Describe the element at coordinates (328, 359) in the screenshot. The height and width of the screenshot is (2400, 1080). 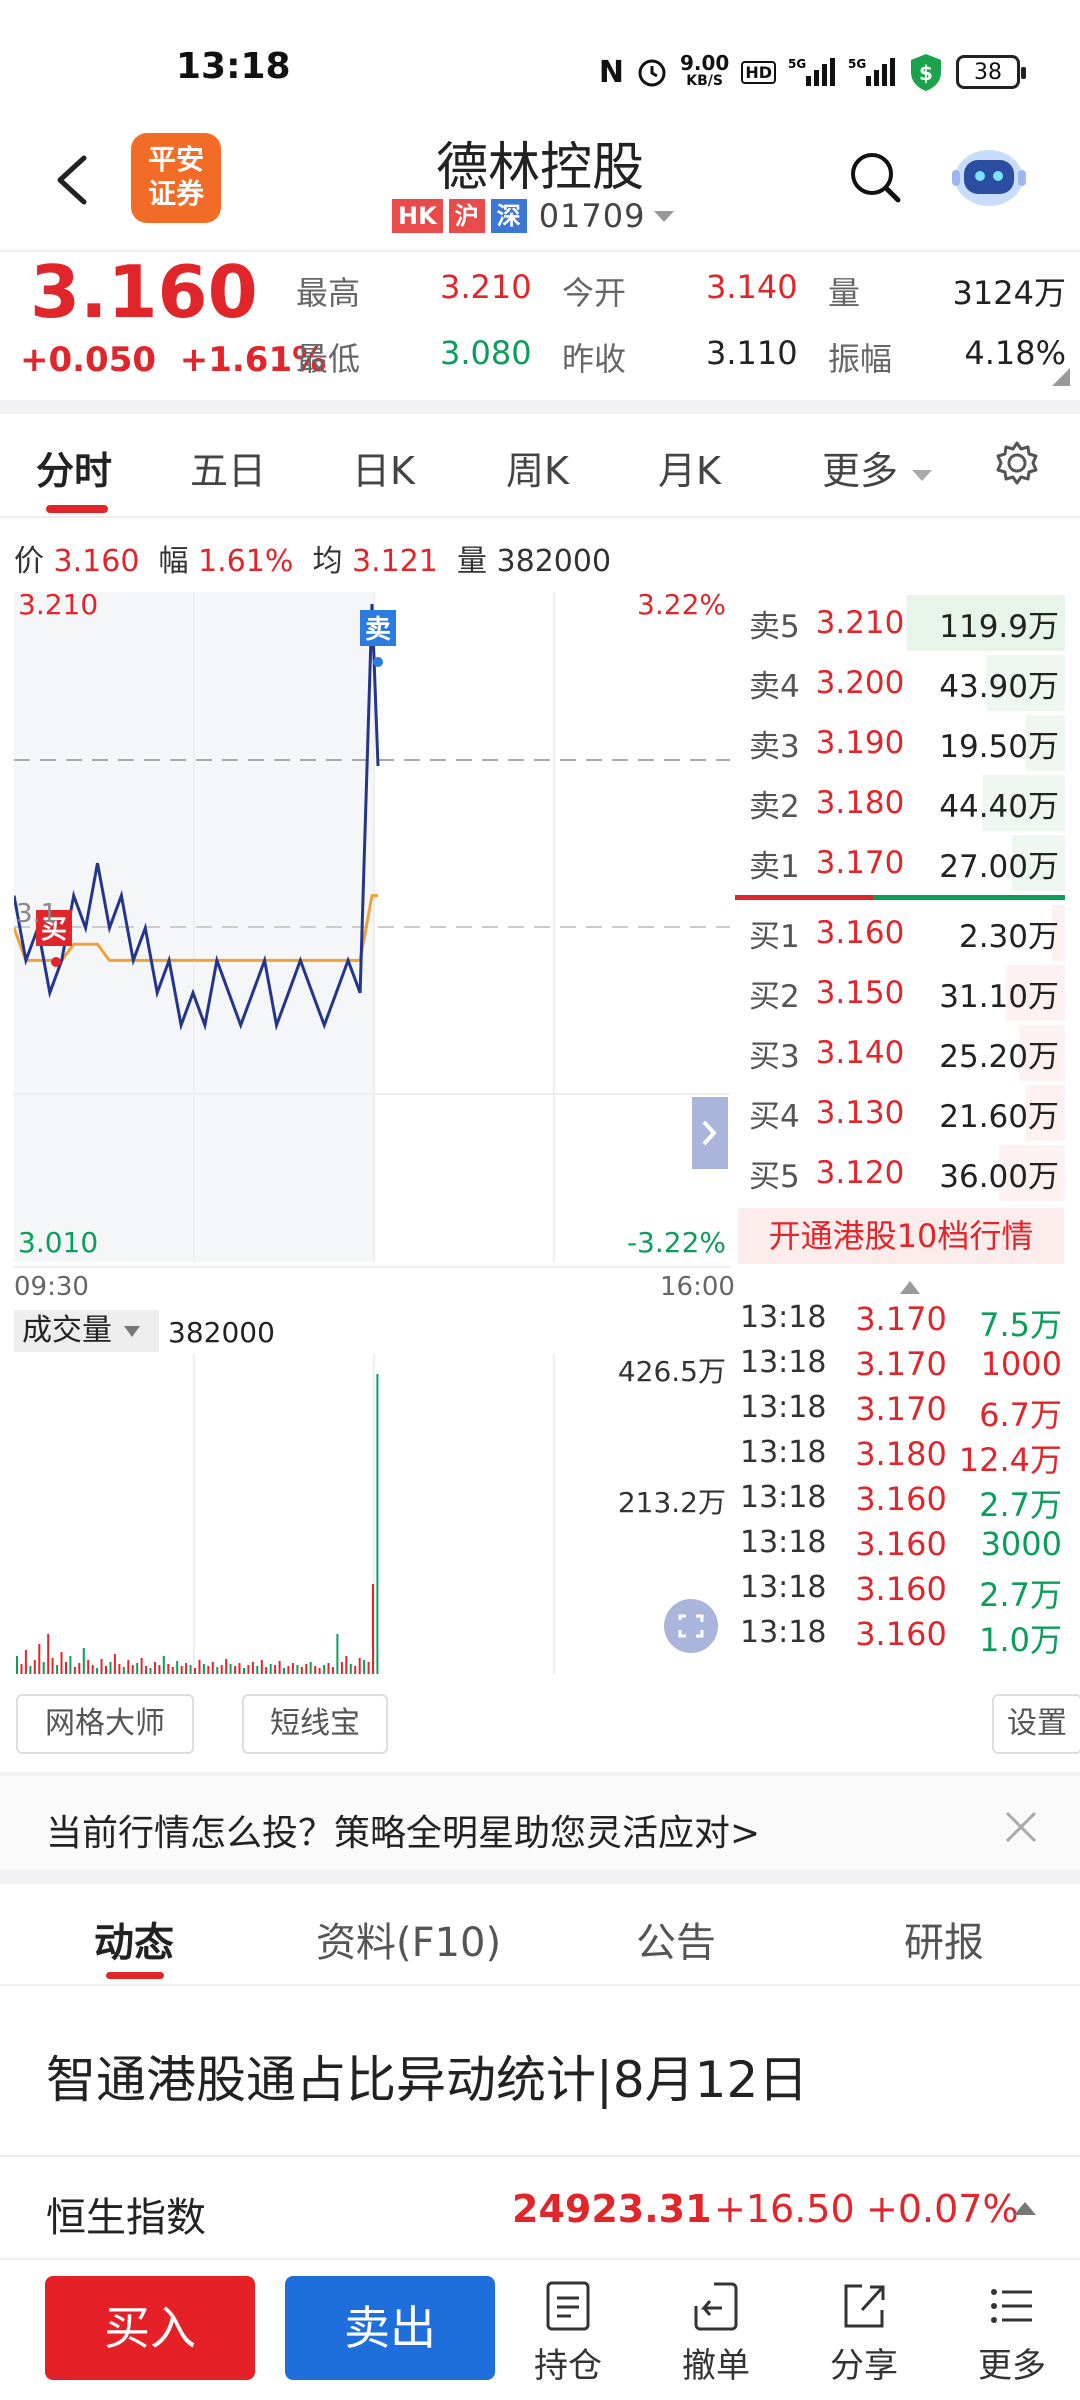
I see `low-label: 最低` at that location.